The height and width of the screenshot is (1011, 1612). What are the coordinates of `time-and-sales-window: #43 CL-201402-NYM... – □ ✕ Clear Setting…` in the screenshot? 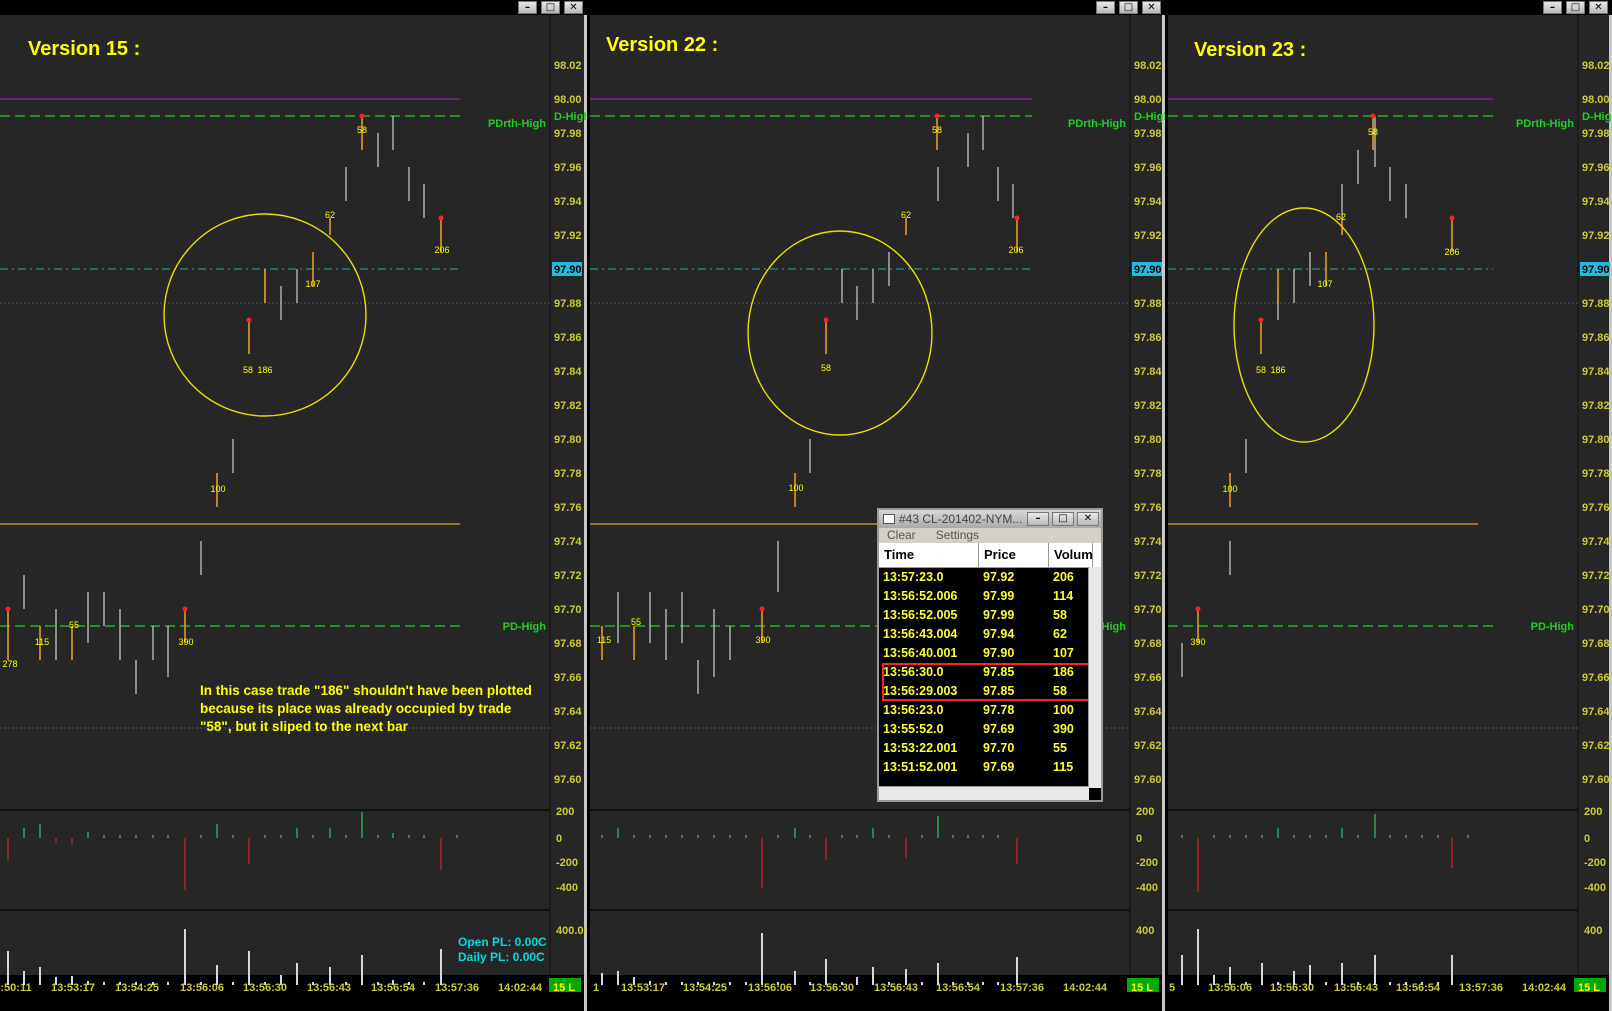 It's located at (990, 655).